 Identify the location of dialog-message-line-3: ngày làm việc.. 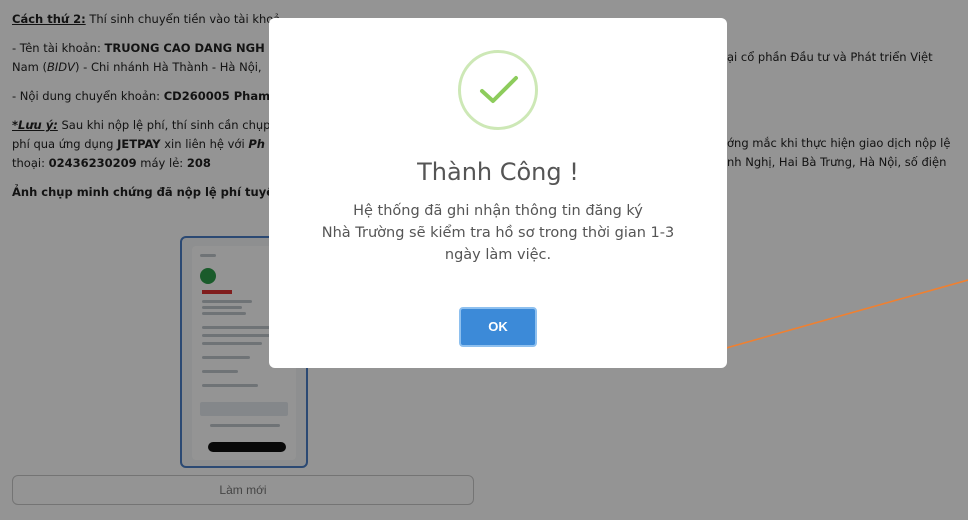
(498, 255).